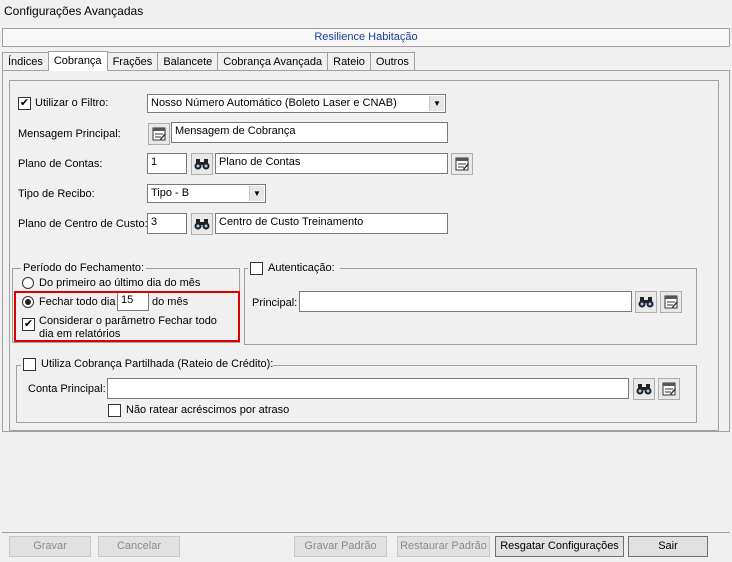 The height and width of the screenshot is (562, 732). I want to click on sair-button: Sair, so click(668, 546).